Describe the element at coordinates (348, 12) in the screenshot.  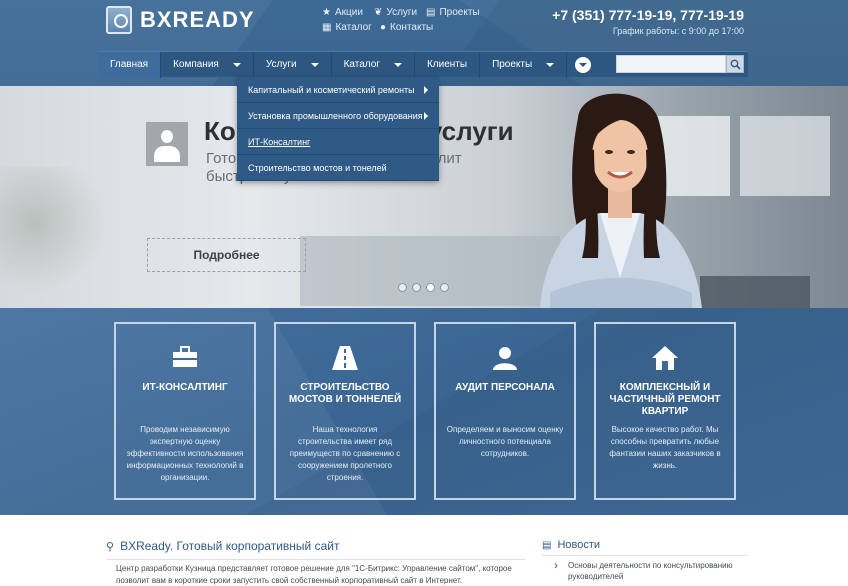
I see `top-link-label: Акции` at that location.